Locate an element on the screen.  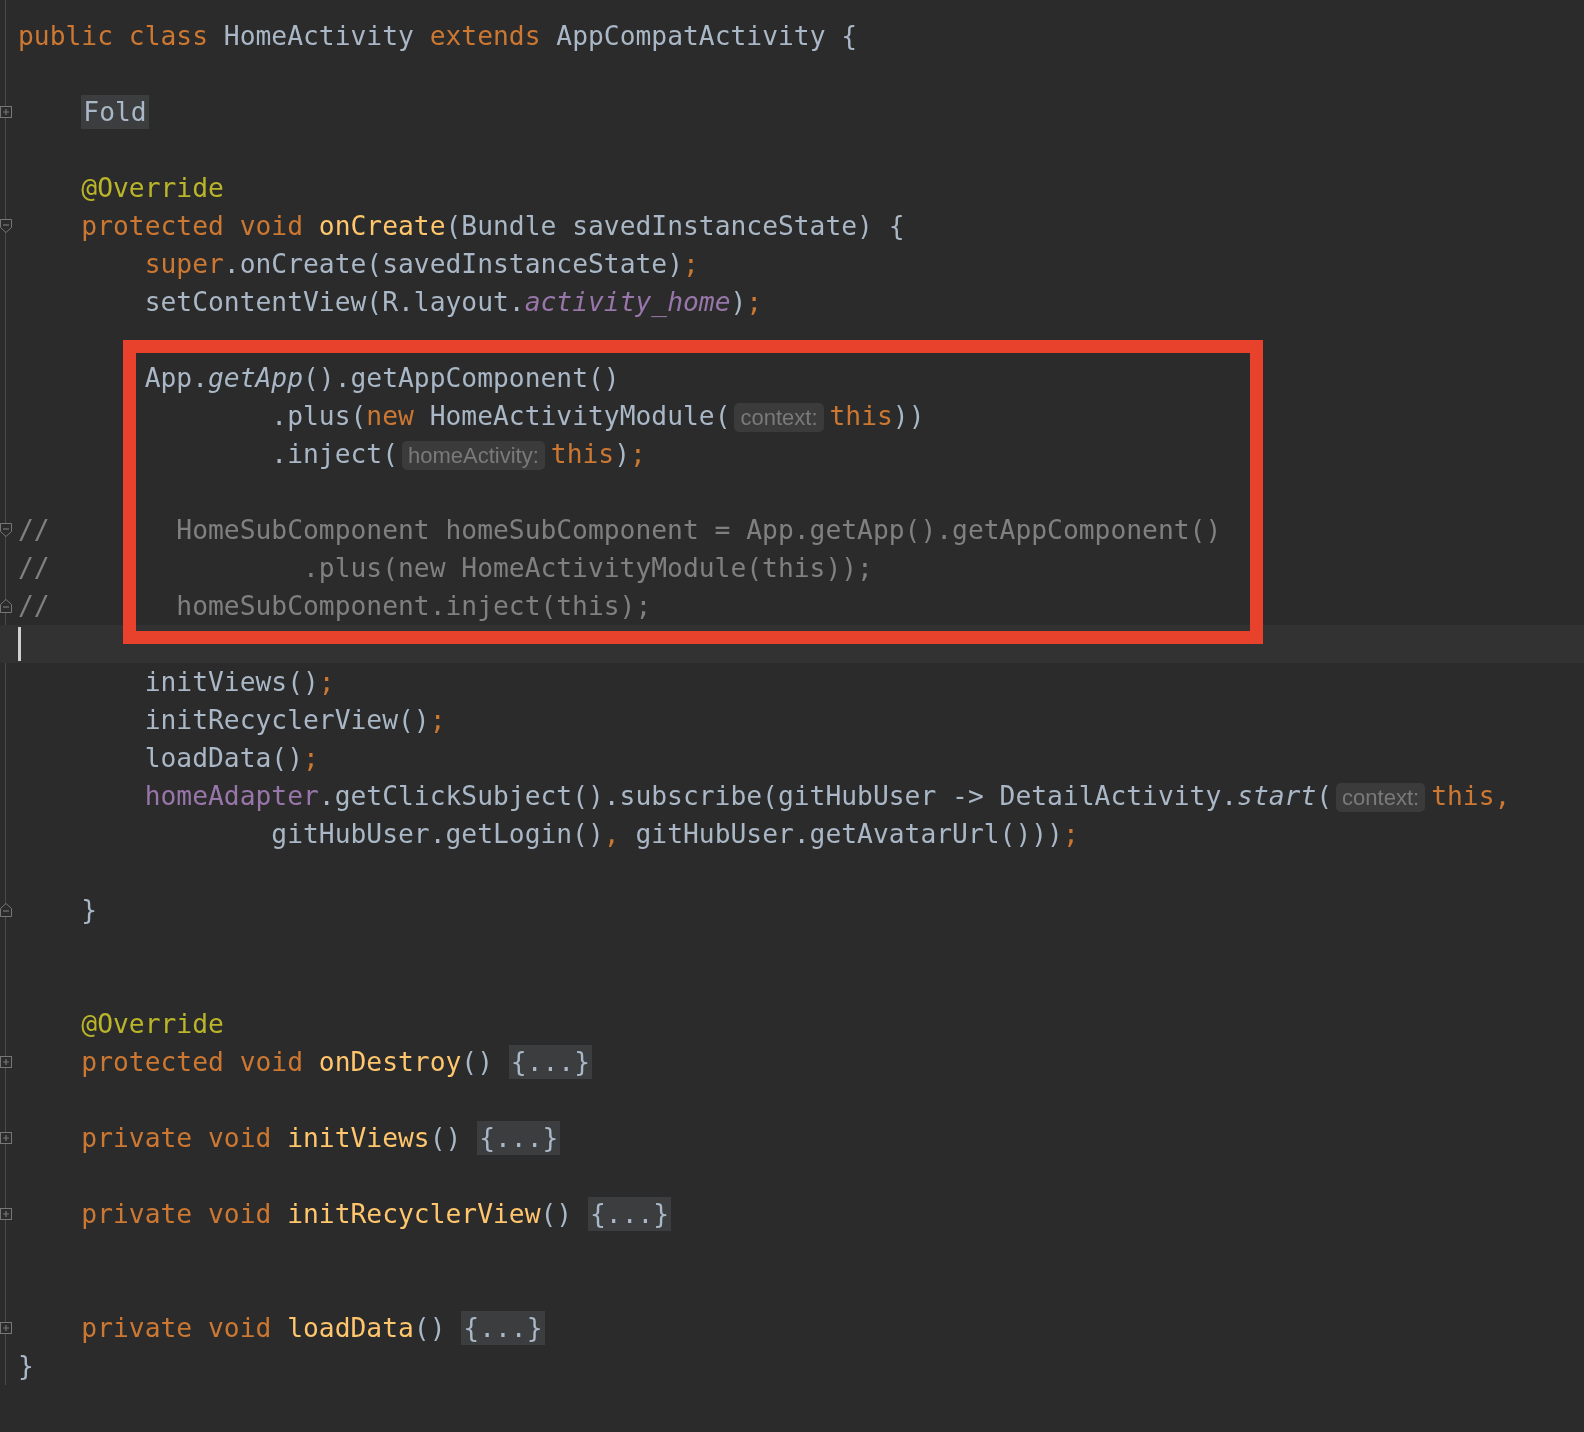
parameter-hint: homeActivity: is located at coordinates (473, 455).